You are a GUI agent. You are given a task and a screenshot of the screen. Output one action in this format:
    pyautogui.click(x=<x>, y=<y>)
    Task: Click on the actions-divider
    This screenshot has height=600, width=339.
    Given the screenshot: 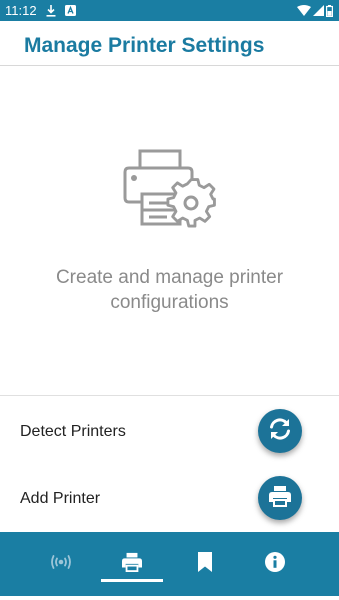 What is the action you would take?
    pyautogui.click(x=169, y=395)
    